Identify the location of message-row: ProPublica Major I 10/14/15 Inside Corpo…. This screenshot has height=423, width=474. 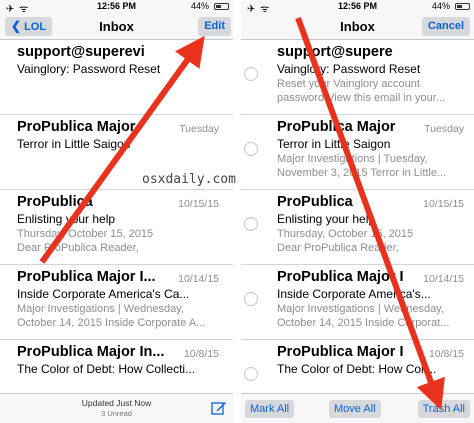
(357, 302).